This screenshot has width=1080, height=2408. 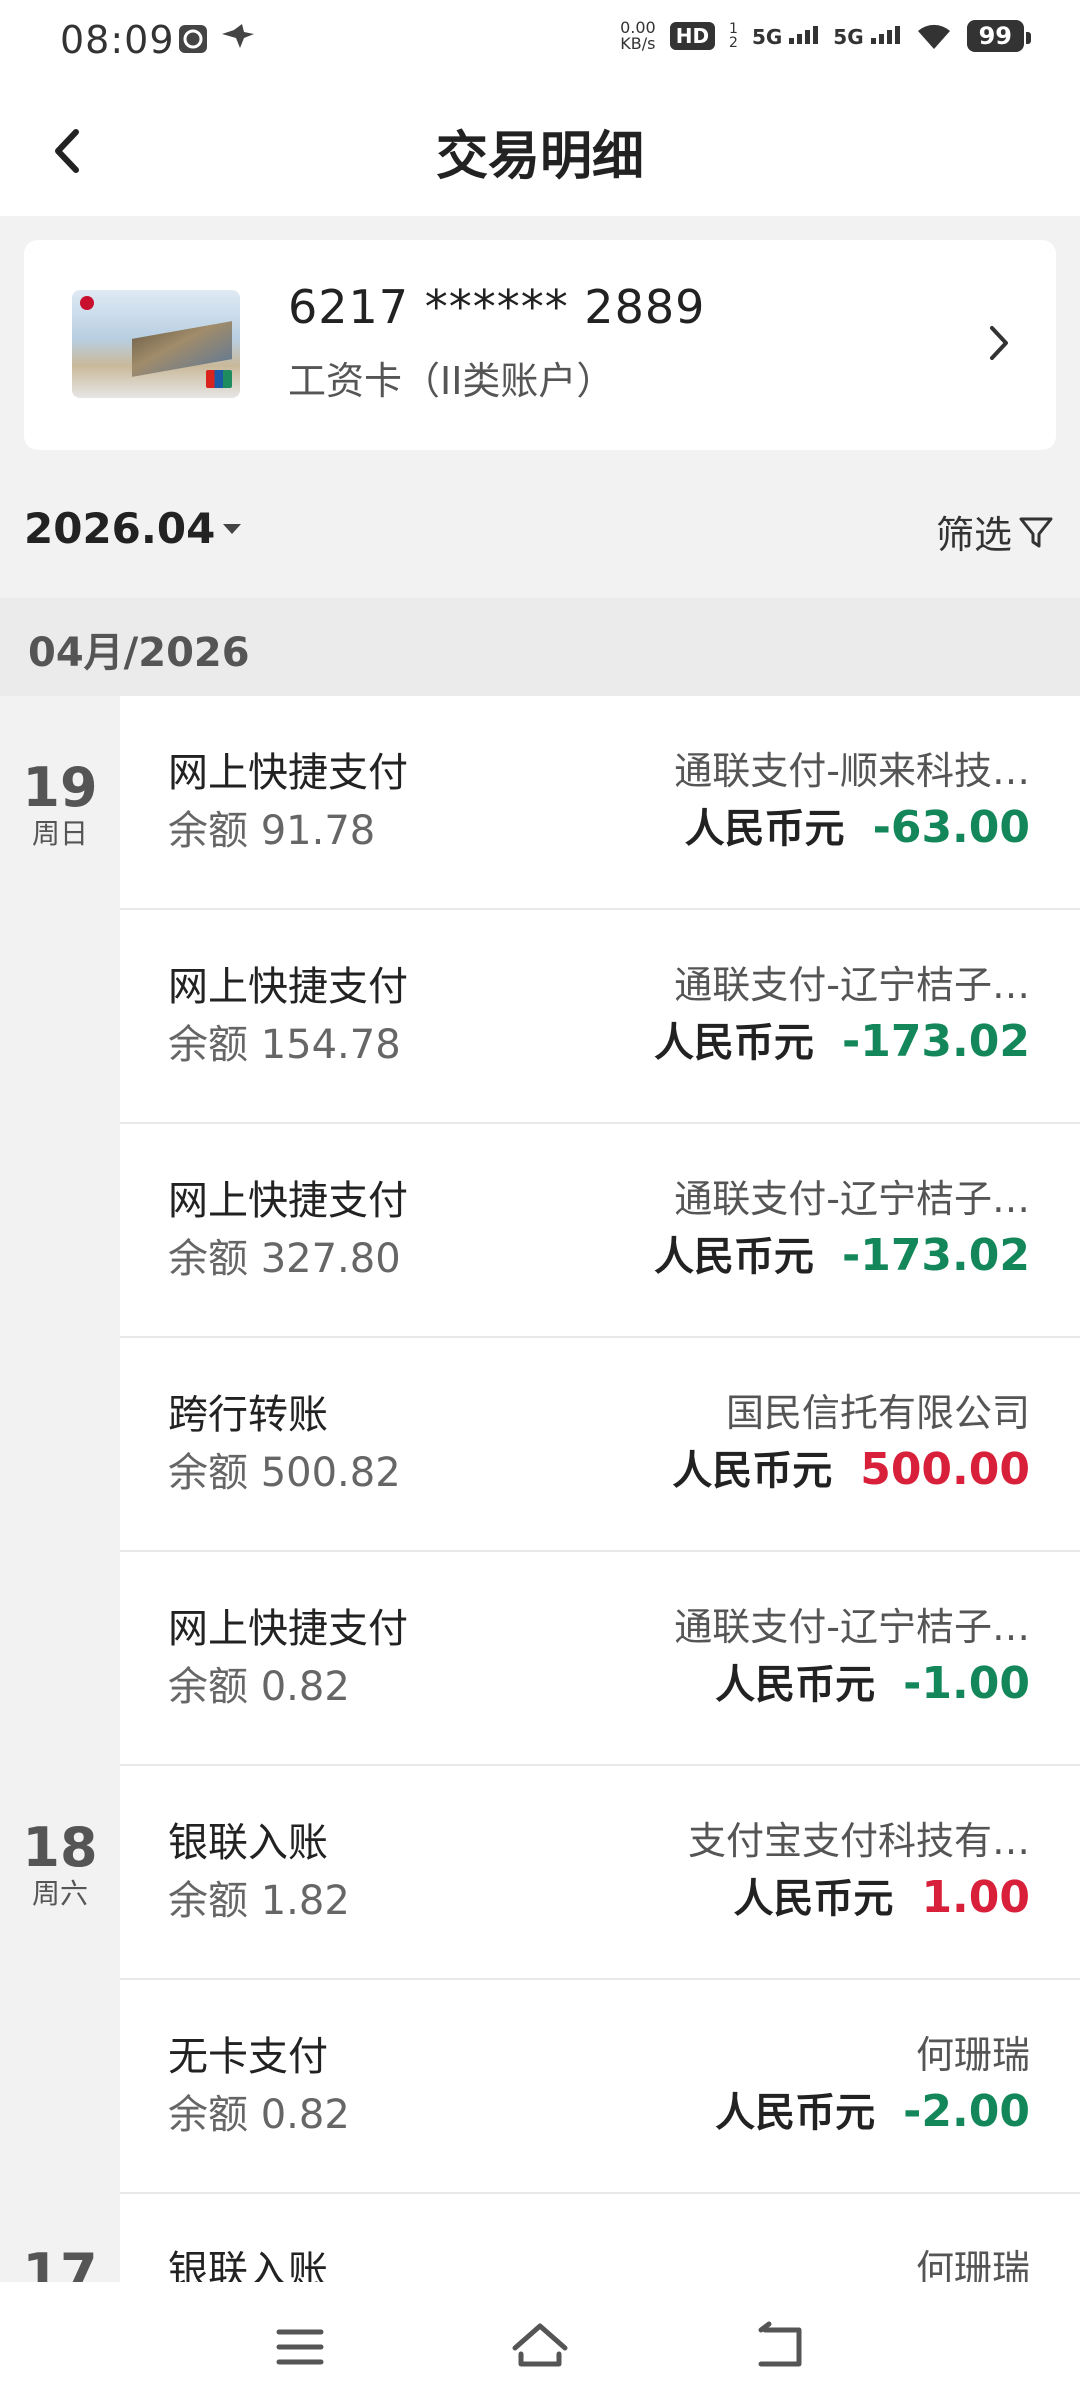 I want to click on transaction-amount: 1.00, so click(x=975, y=1897).